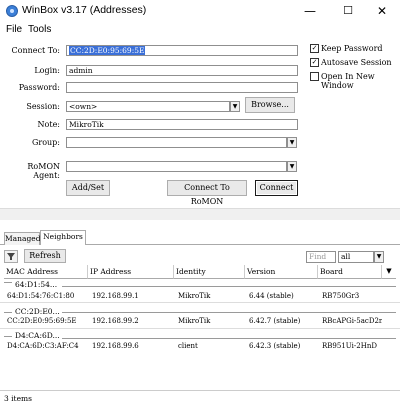 The width and height of the screenshot is (400, 407). What do you see at coordinates (283, 296) in the screenshot?
I see `cell-version: 6.44 (stable)` at bounding box center [283, 296].